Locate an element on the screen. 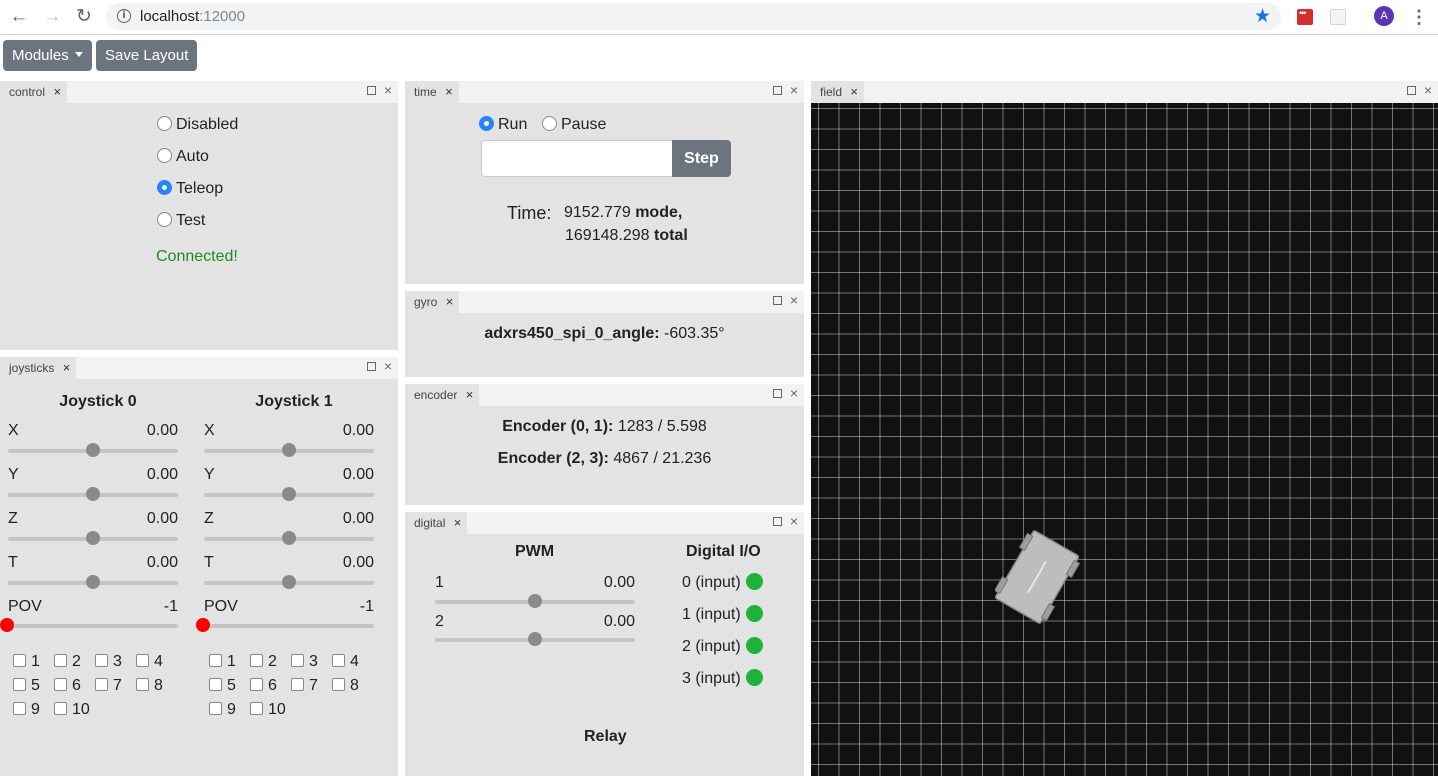 The width and height of the screenshot is (1438, 776). modules-dropdown-button: Modules is located at coordinates (47, 55).